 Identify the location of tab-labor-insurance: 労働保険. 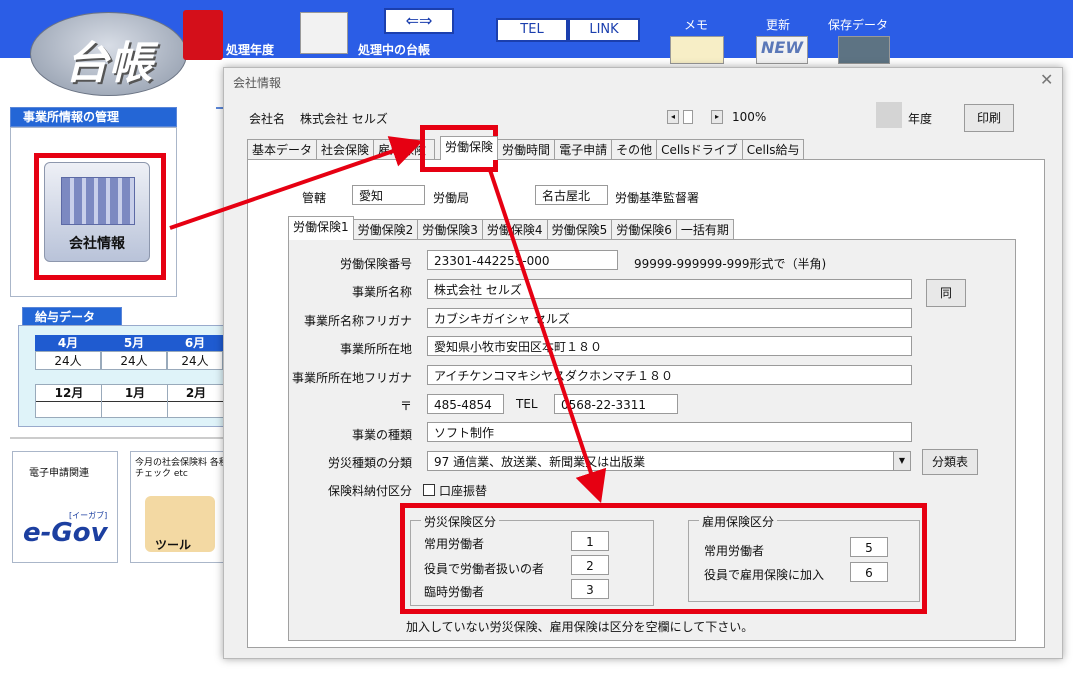
(469, 148).